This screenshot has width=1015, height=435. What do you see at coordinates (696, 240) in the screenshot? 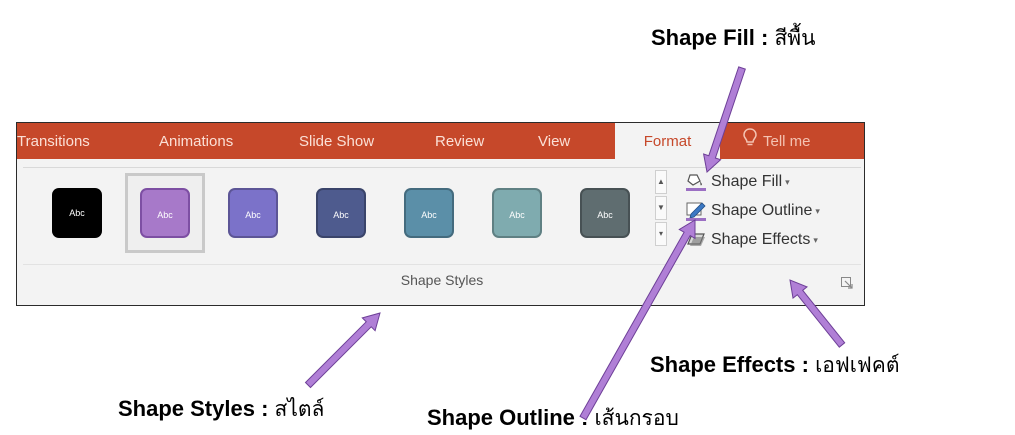
I see `shape-effects-icon` at bounding box center [696, 240].